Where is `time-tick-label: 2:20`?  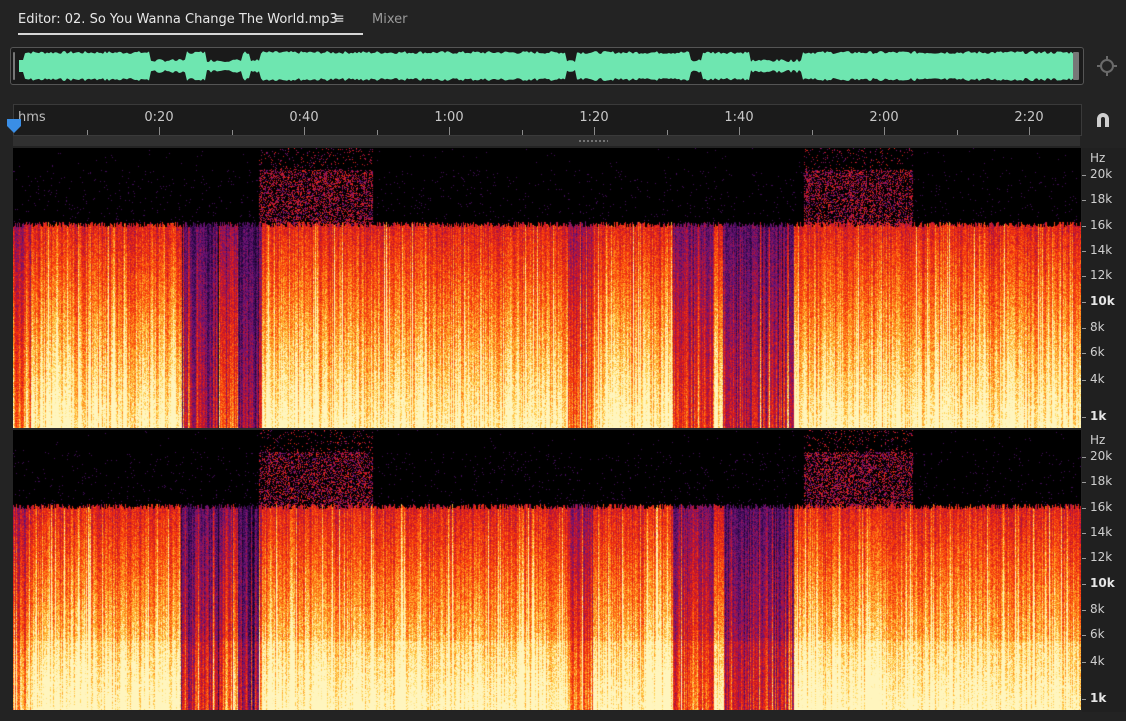 time-tick-label: 2:20 is located at coordinates (1029, 117).